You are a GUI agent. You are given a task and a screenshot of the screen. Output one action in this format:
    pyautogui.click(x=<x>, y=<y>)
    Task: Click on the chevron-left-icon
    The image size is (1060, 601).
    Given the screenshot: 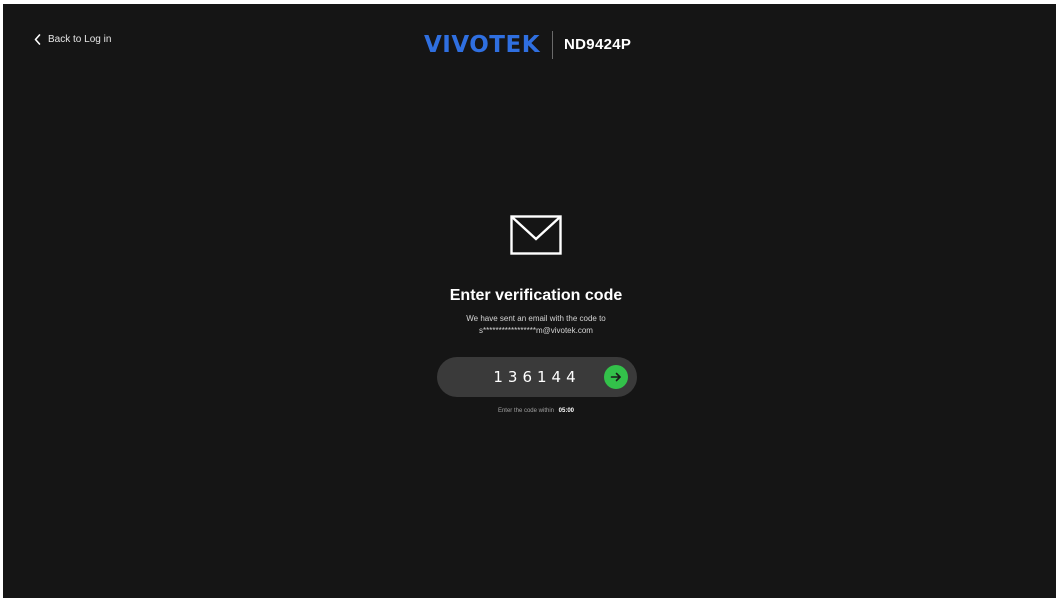 What is the action you would take?
    pyautogui.click(x=37, y=39)
    